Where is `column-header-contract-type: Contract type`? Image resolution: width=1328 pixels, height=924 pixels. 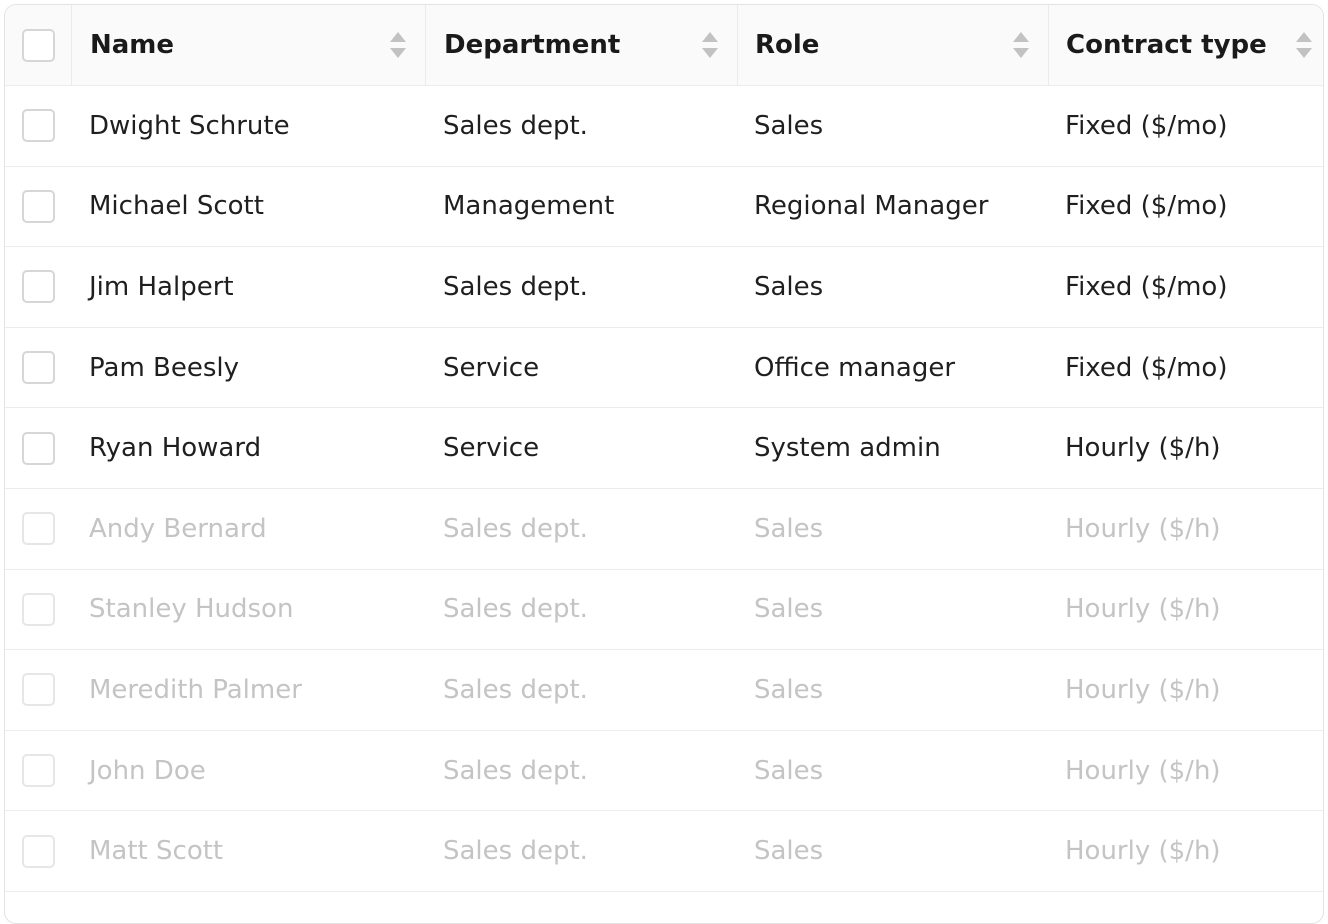
column-header-contract-type: Contract type is located at coordinates (1185, 45).